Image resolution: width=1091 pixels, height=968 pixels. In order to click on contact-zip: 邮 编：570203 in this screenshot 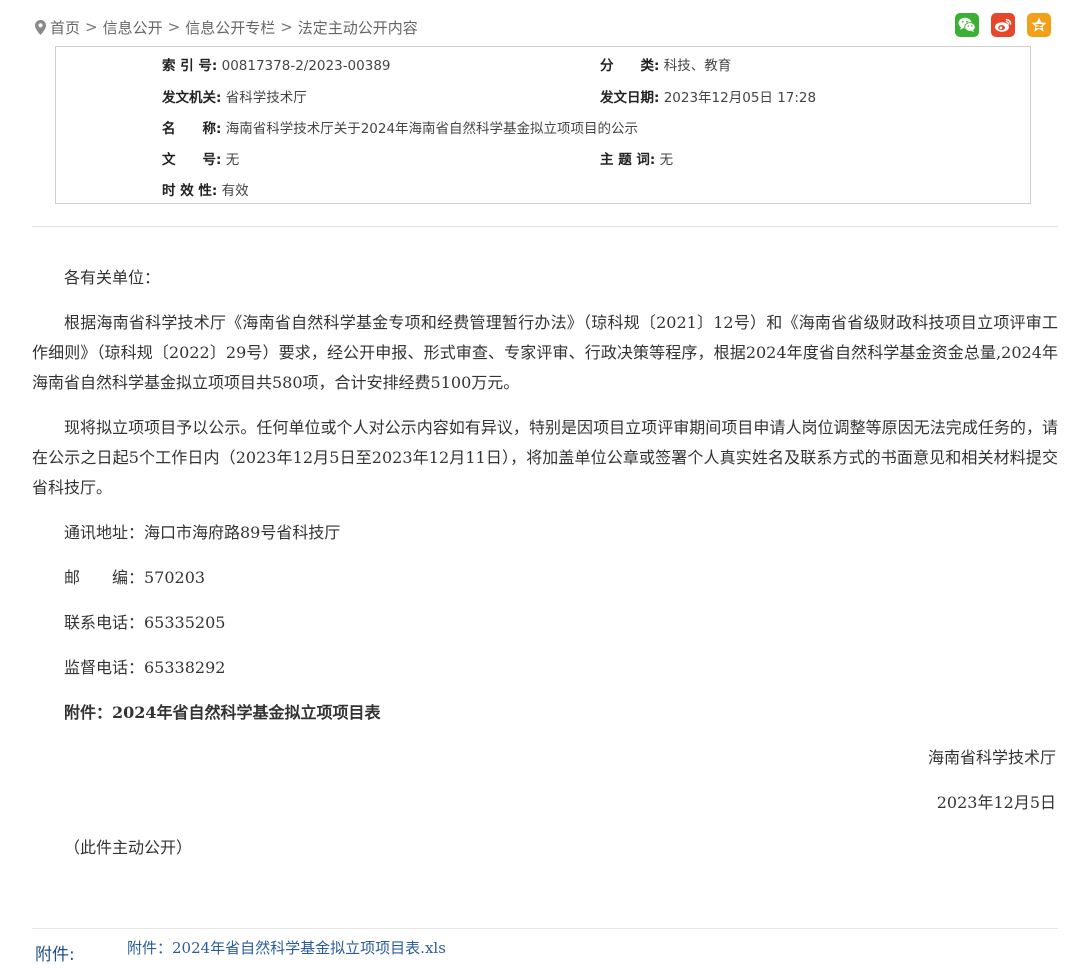, I will do `click(135, 577)`.